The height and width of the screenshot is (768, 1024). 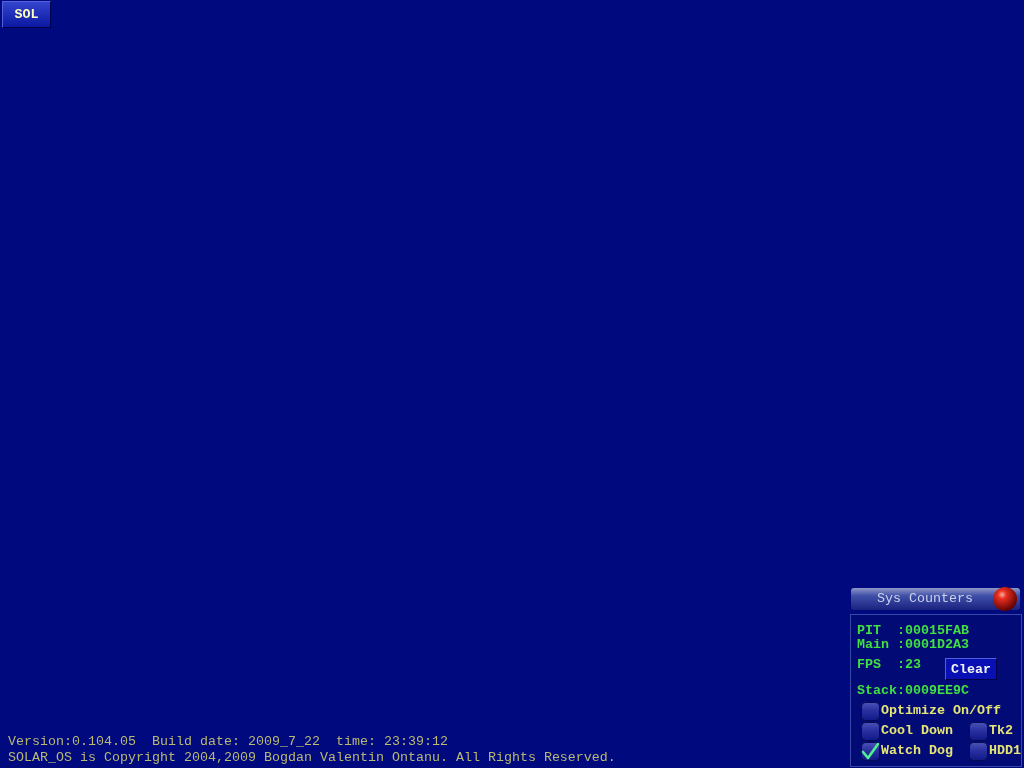 What do you see at coordinates (1001, 731) in the screenshot?
I see `option-label: Tk2` at bounding box center [1001, 731].